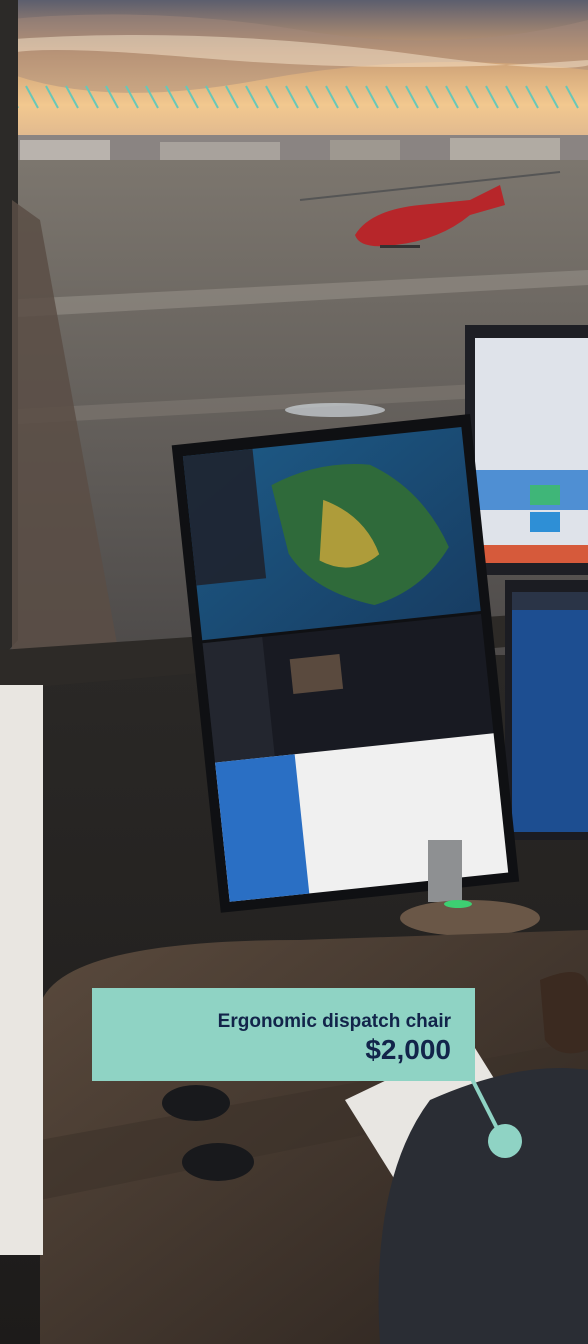 The image size is (588, 1344). What do you see at coordinates (21, 970) in the screenshot?
I see `side-panel` at bounding box center [21, 970].